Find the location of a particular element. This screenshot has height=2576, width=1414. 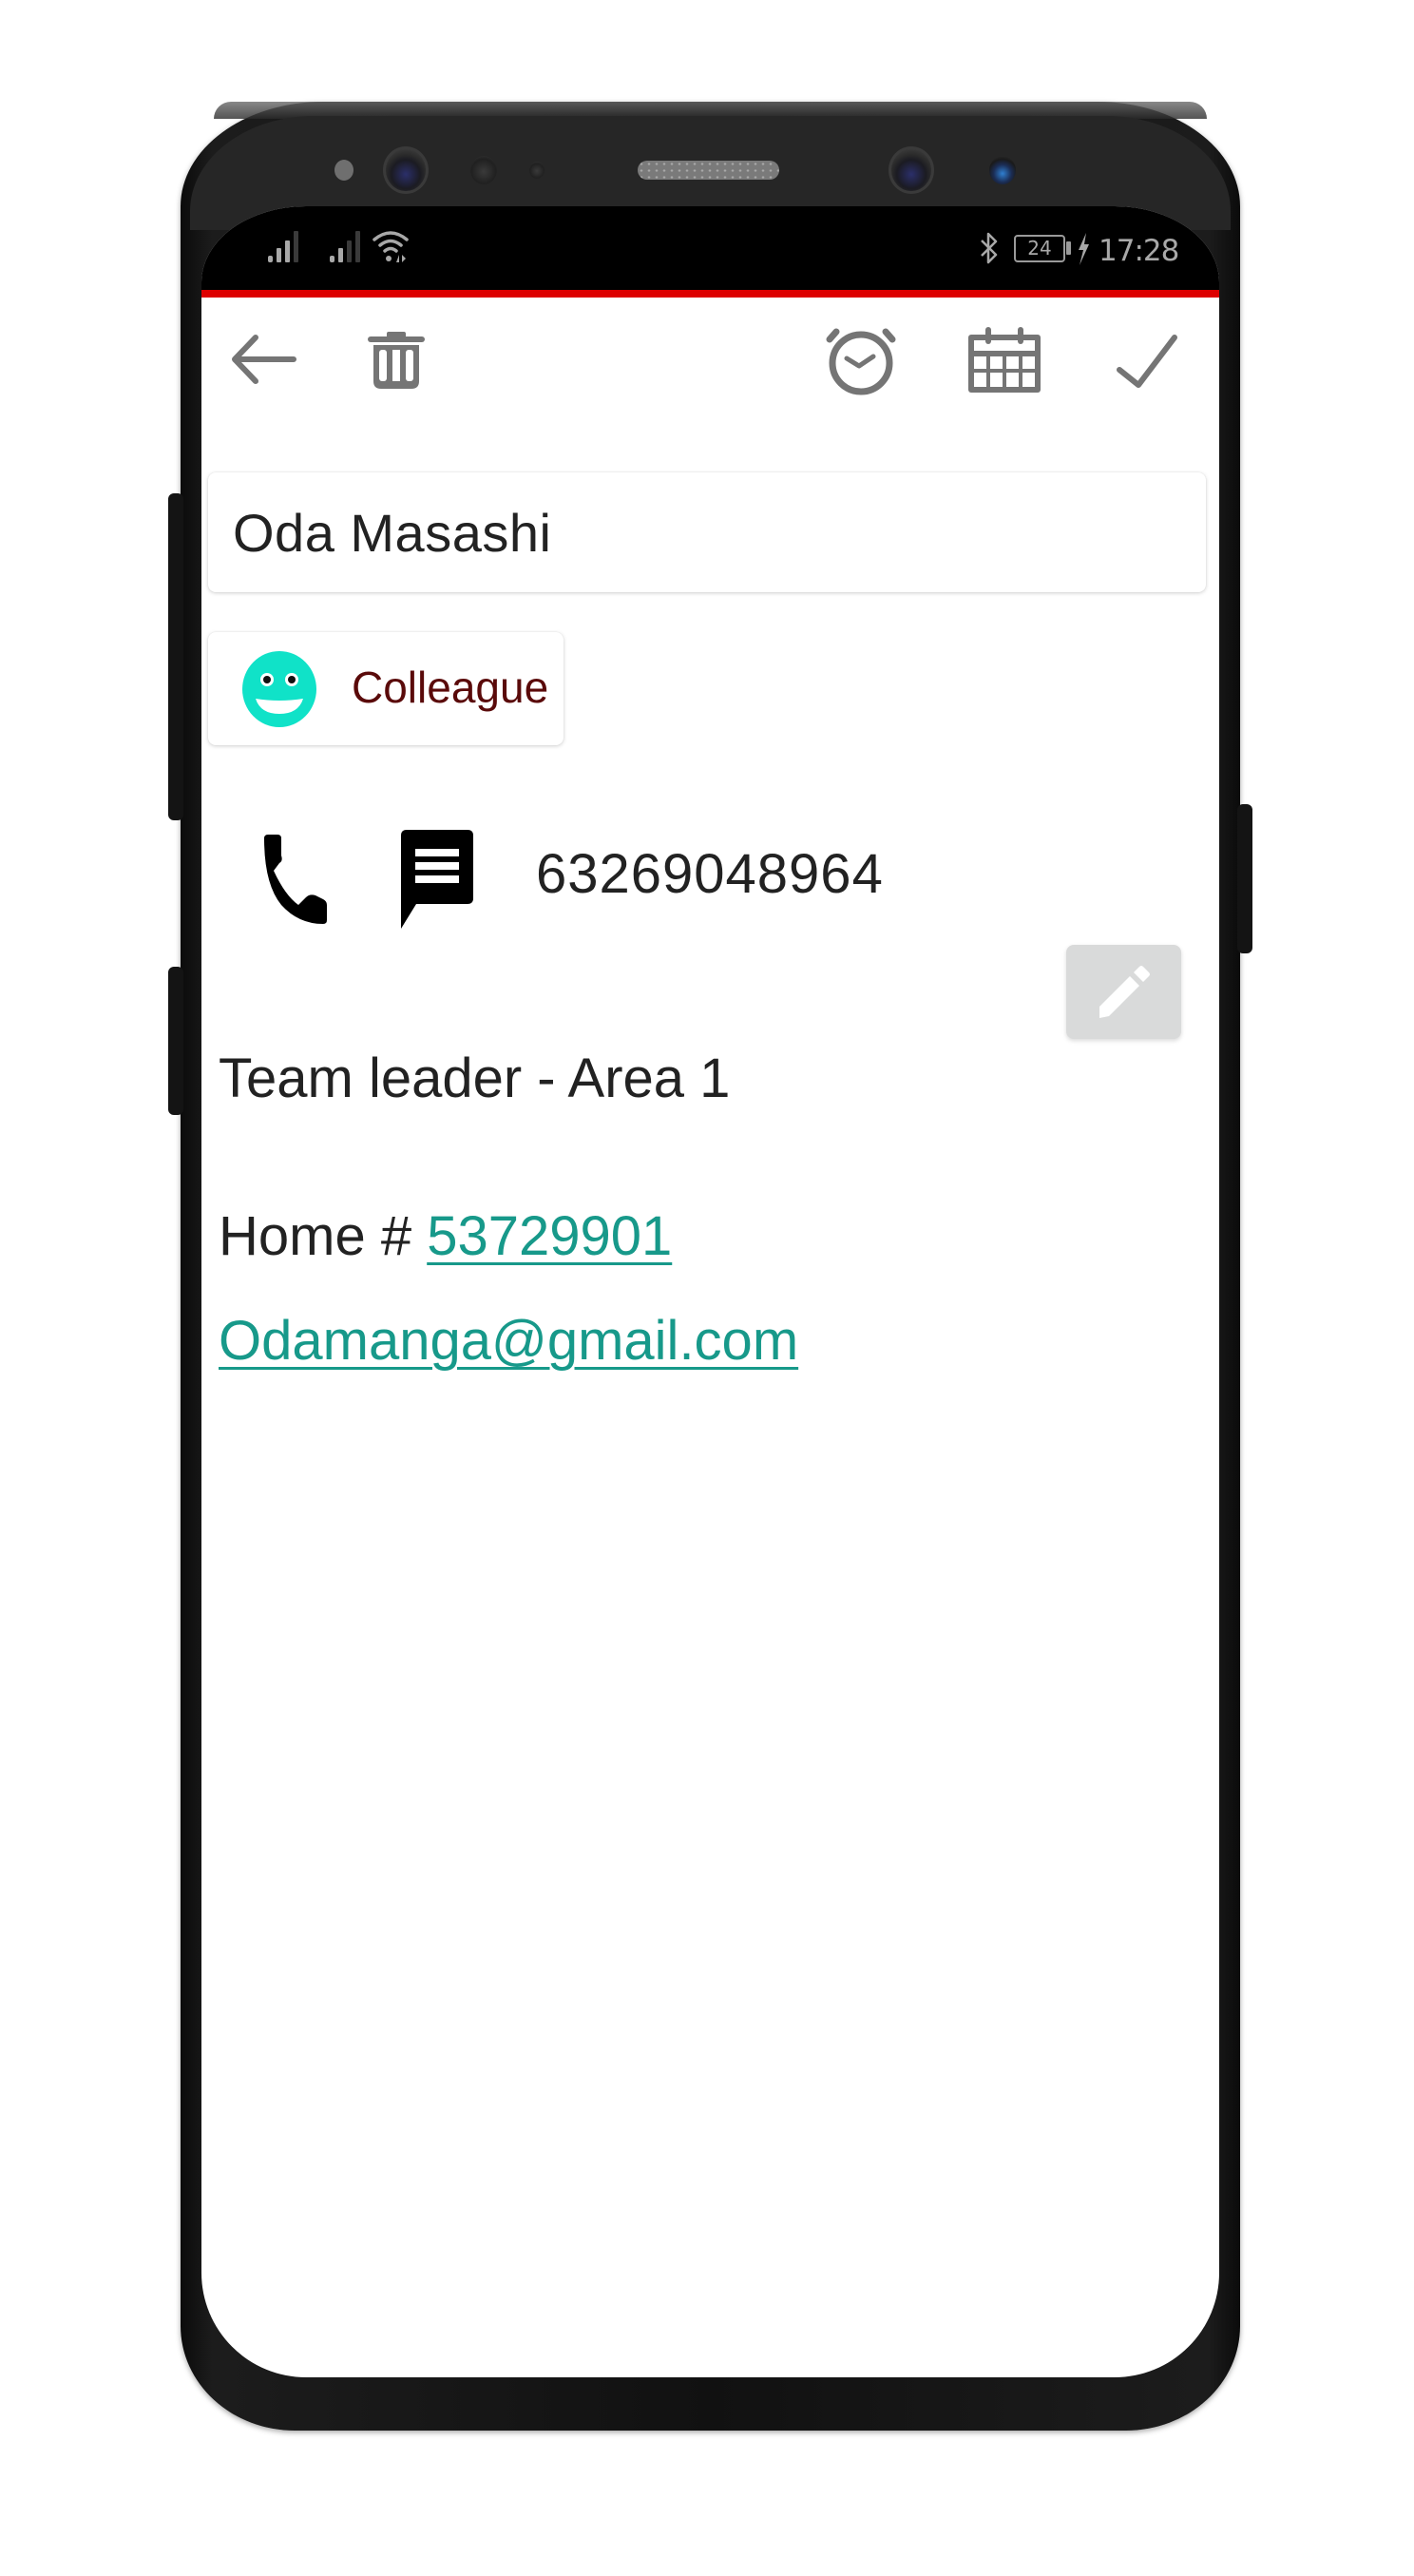

accent-line is located at coordinates (710, 294).